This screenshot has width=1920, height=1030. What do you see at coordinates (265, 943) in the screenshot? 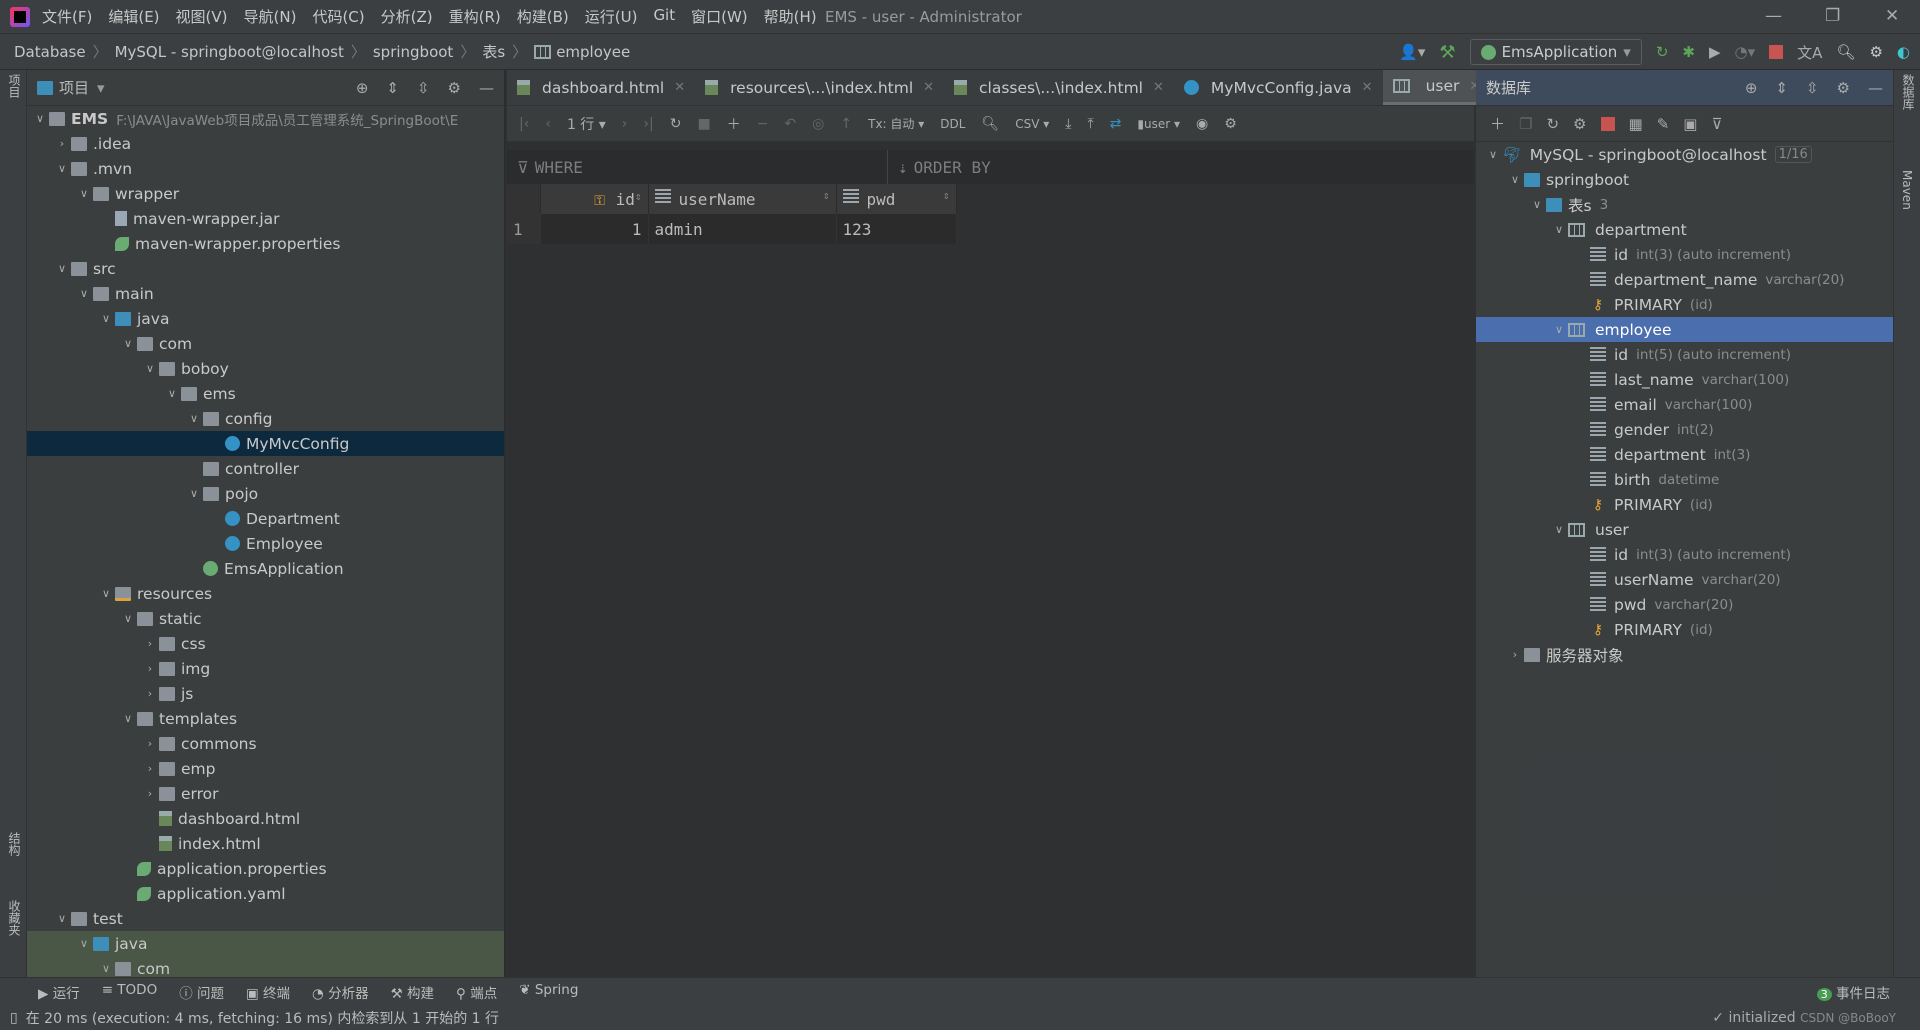
I see `tree-item: ∨ java` at bounding box center [265, 943].